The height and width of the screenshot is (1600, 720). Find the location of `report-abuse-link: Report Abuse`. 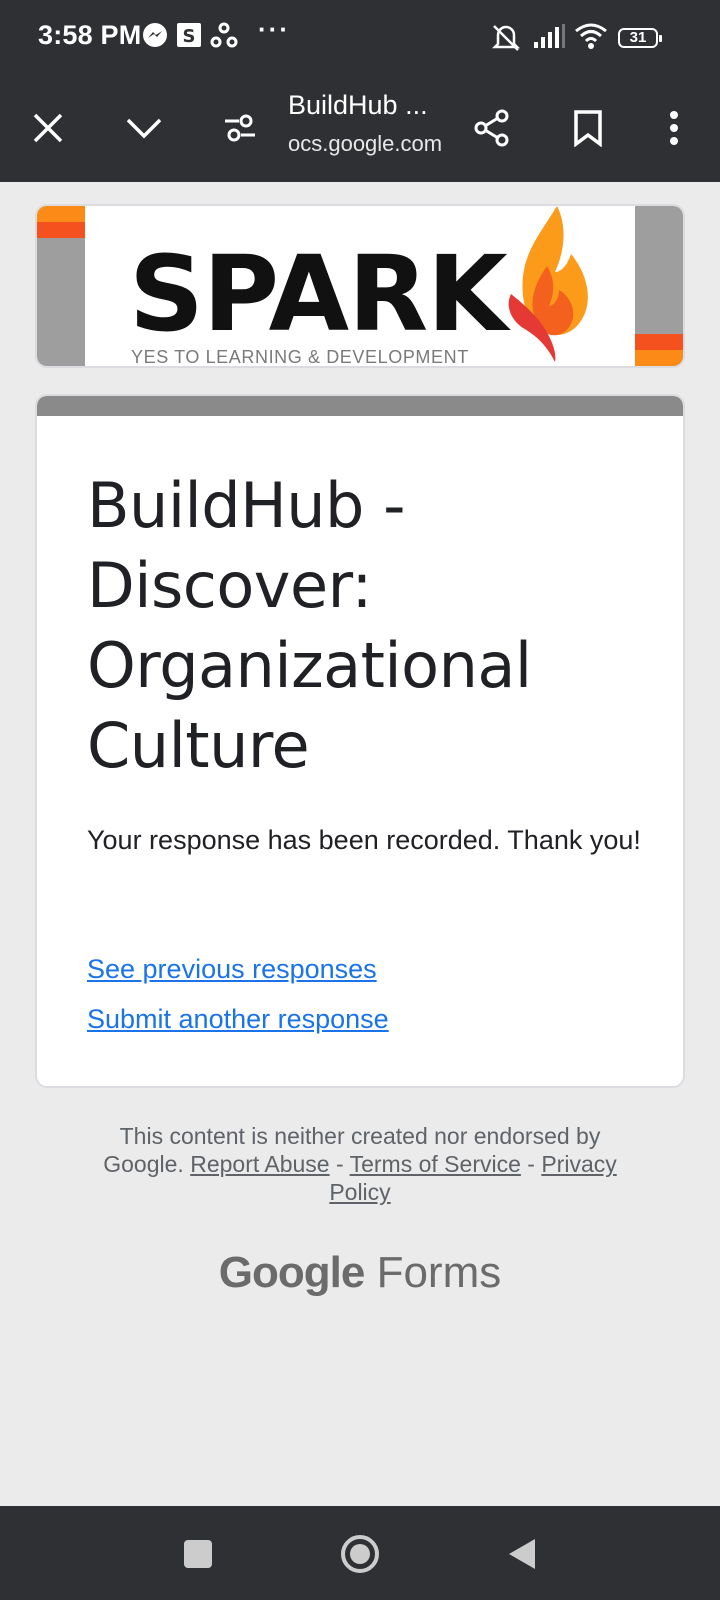

report-abuse-link: Report Abuse is located at coordinates (259, 1164).